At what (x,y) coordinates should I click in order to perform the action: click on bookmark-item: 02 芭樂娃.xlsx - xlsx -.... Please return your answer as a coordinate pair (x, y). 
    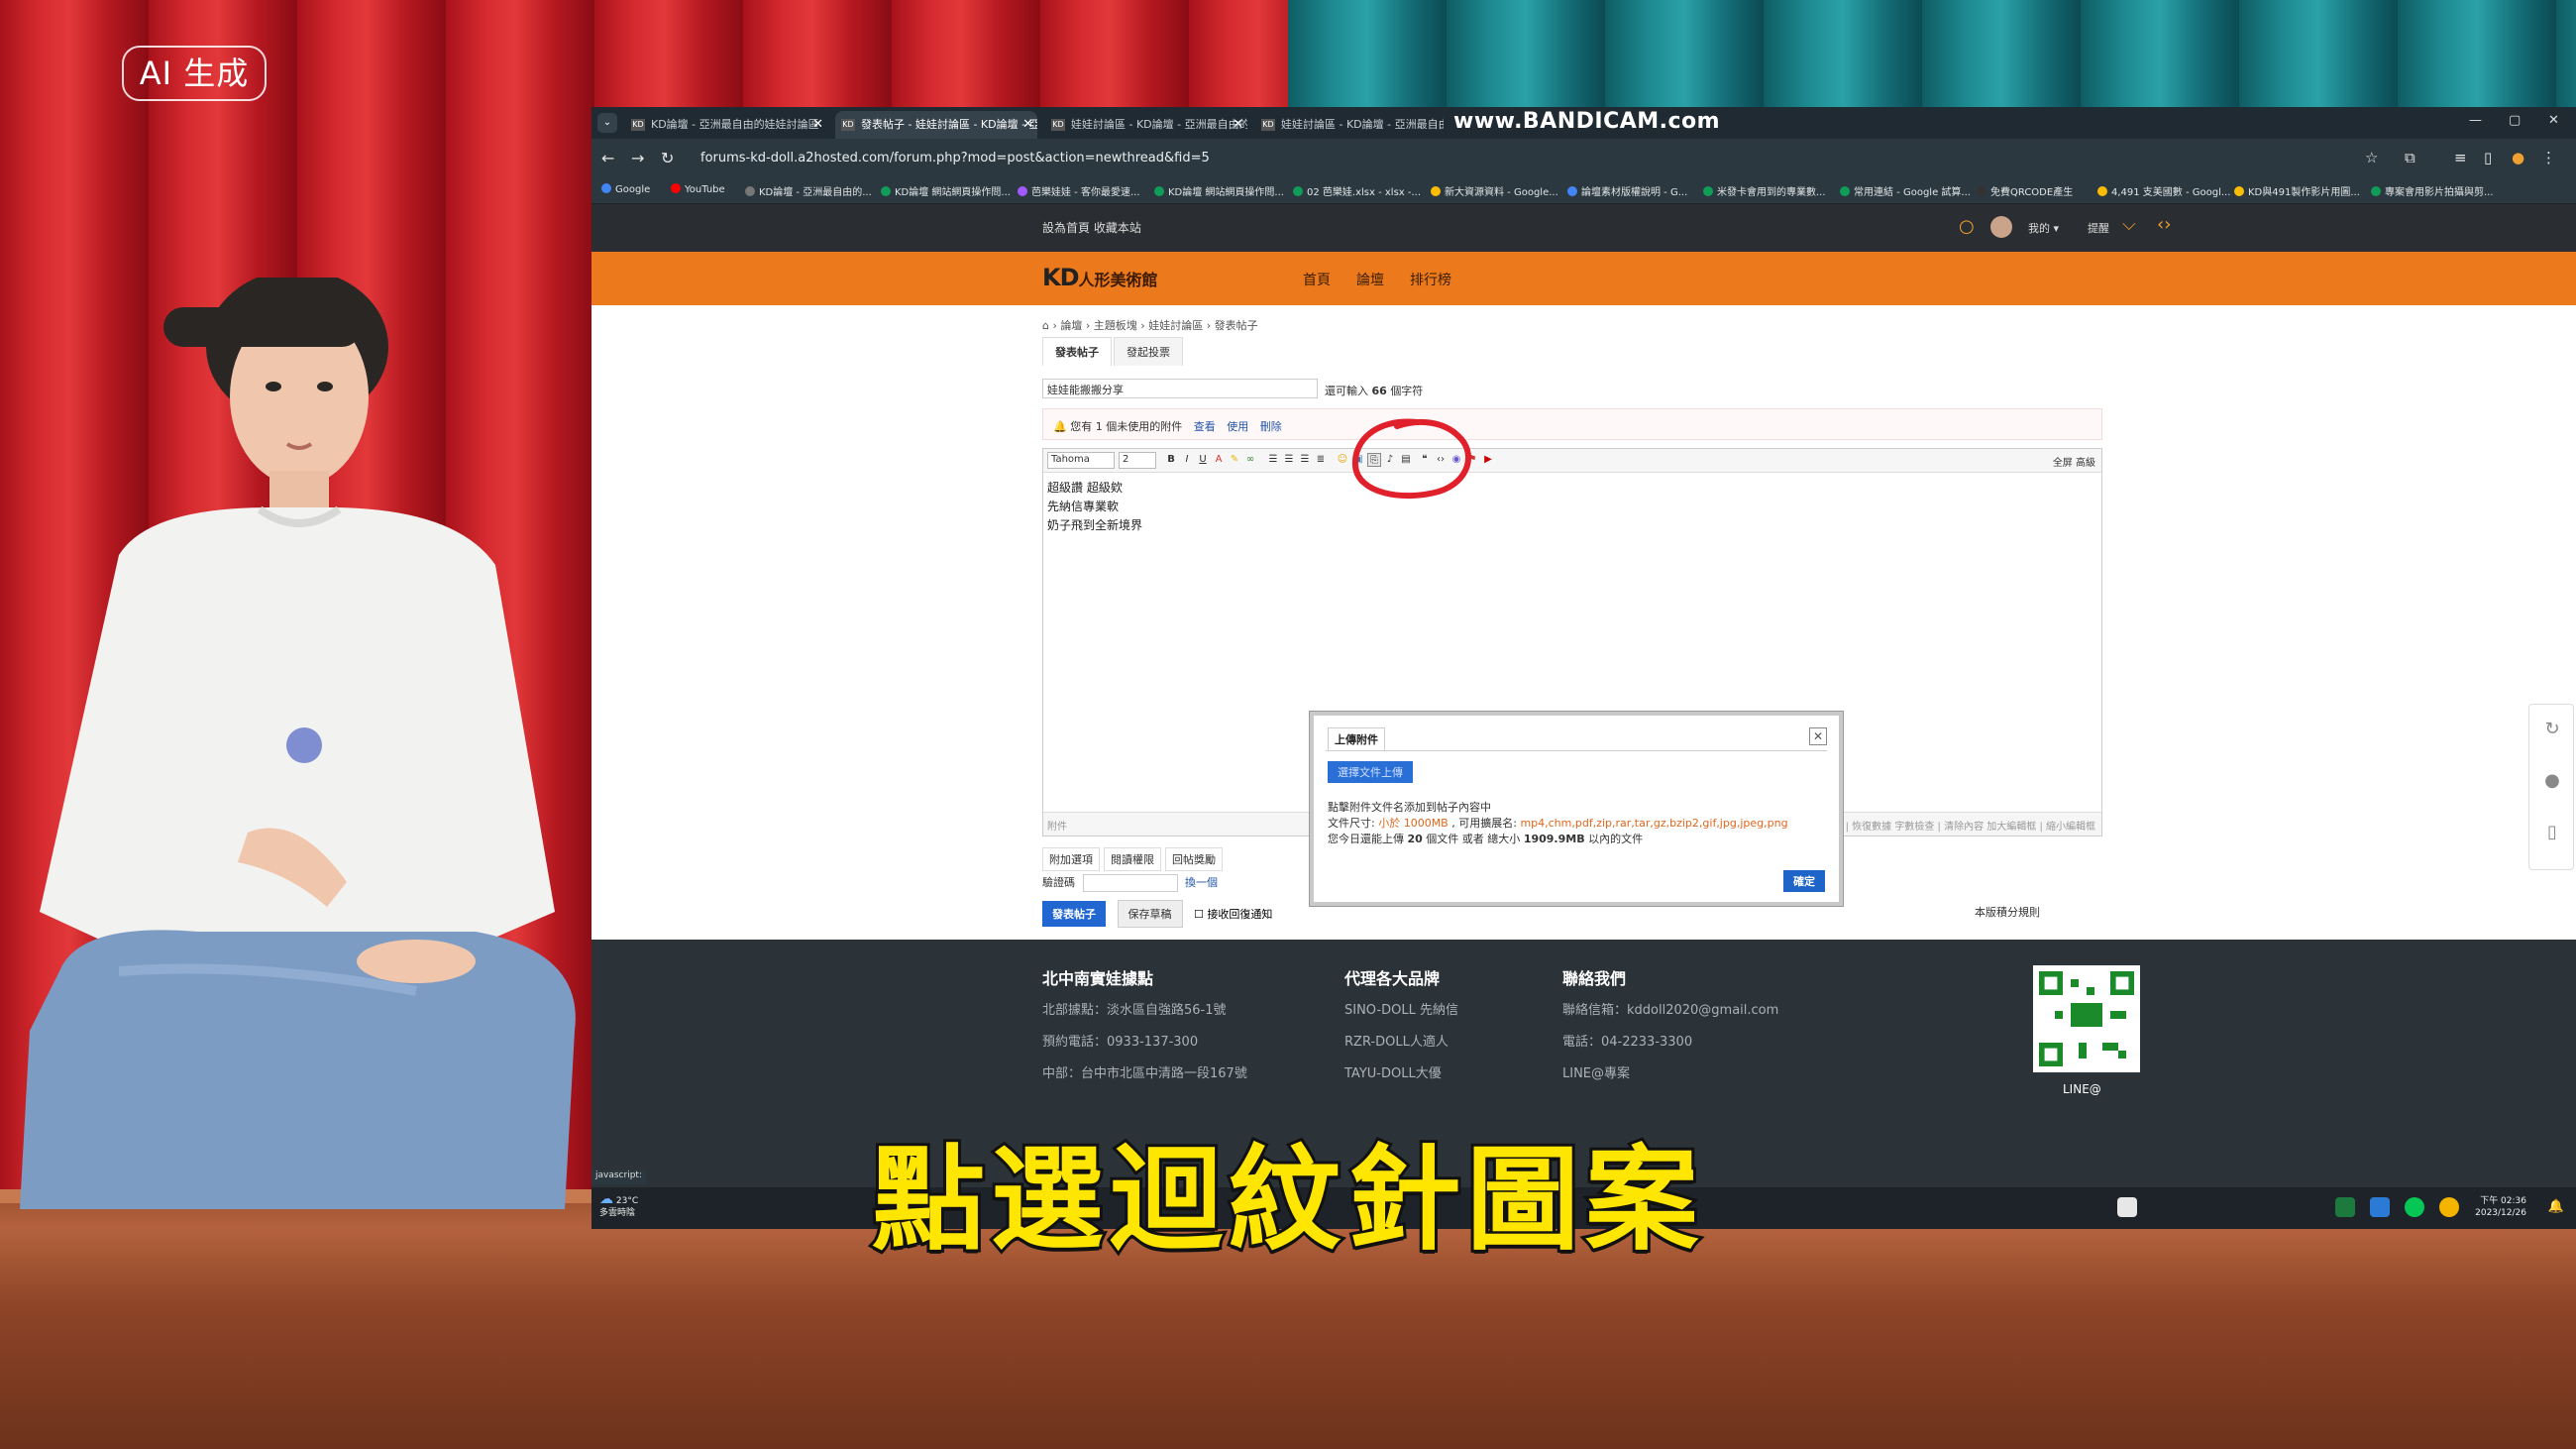
    Looking at the image, I should click on (1357, 191).